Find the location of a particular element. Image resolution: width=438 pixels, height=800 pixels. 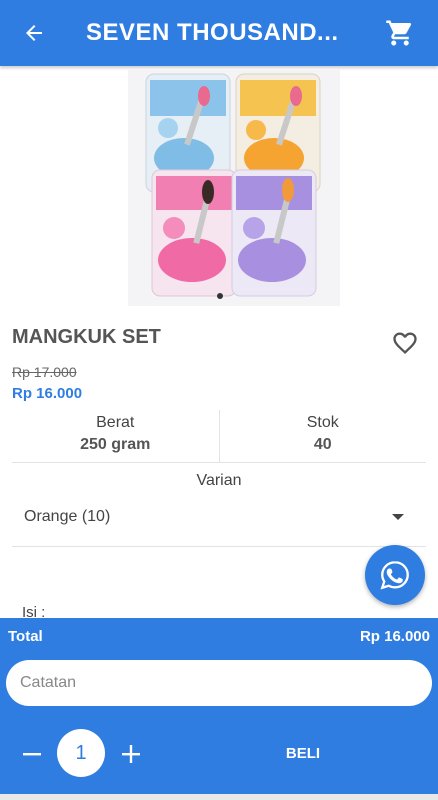

cart-icon is located at coordinates (399, 33).